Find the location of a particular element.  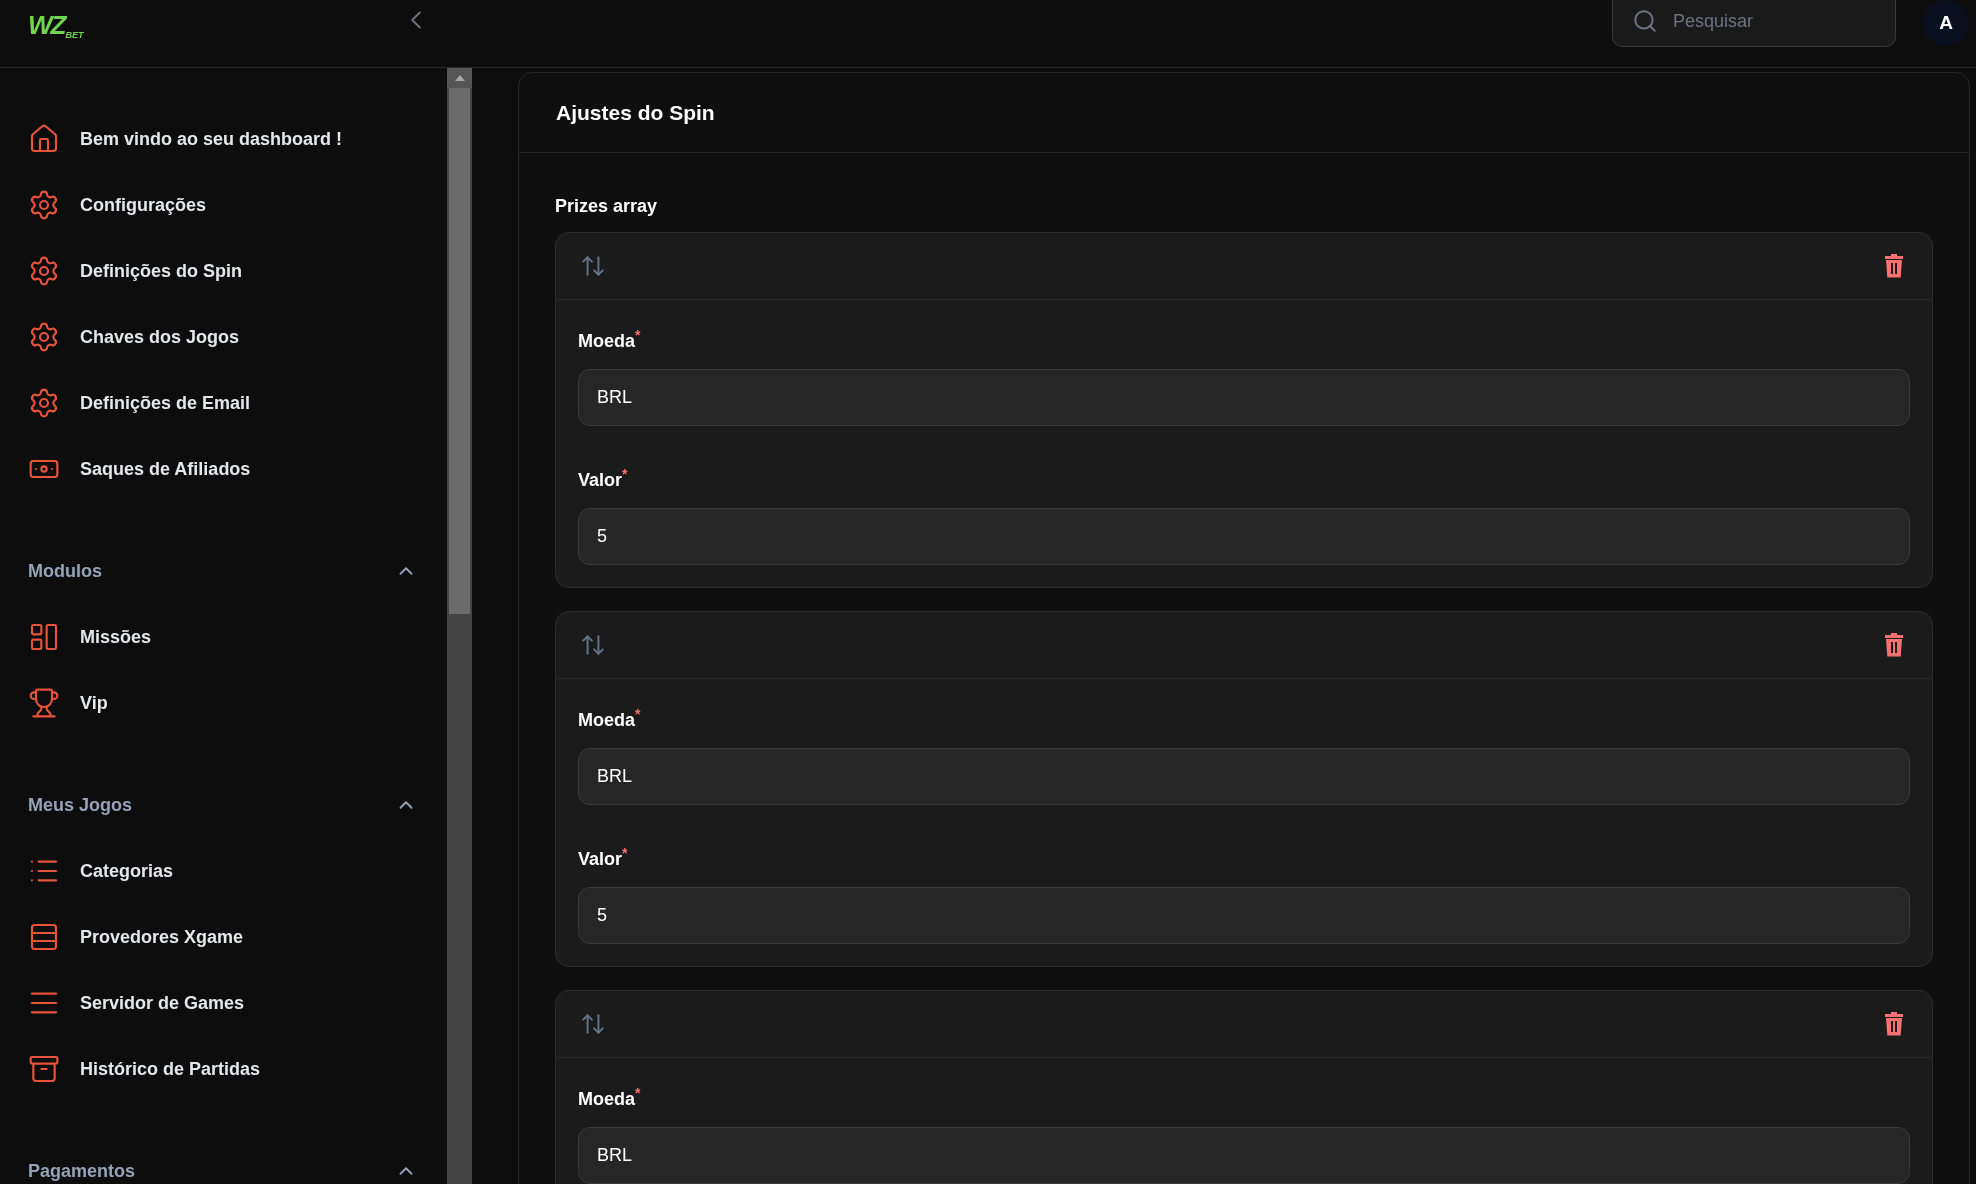

nav-link: Saques de Afiliados is located at coordinates (165, 469).